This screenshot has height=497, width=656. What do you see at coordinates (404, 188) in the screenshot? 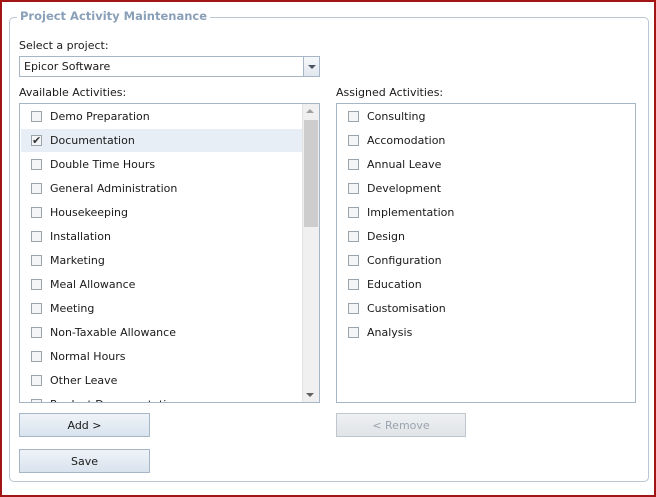
I see `list-item-label: Development` at bounding box center [404, 188].